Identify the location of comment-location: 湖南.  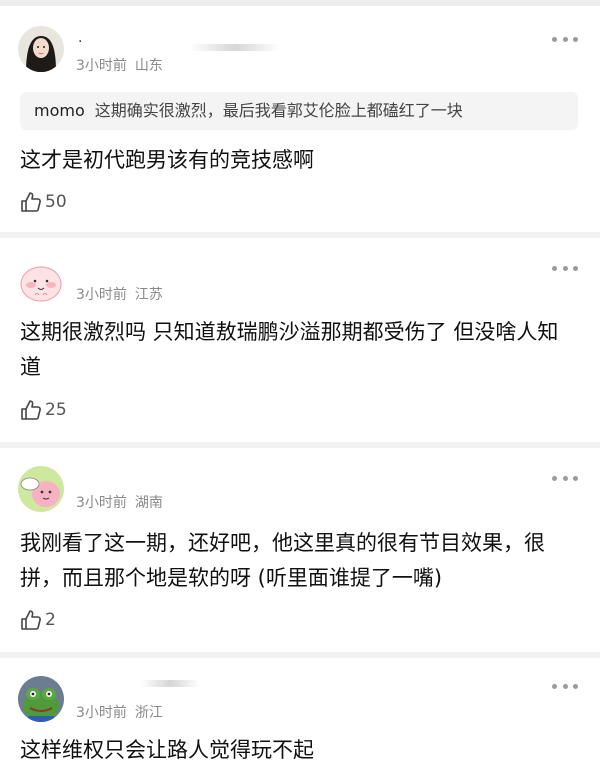
(148, 503).